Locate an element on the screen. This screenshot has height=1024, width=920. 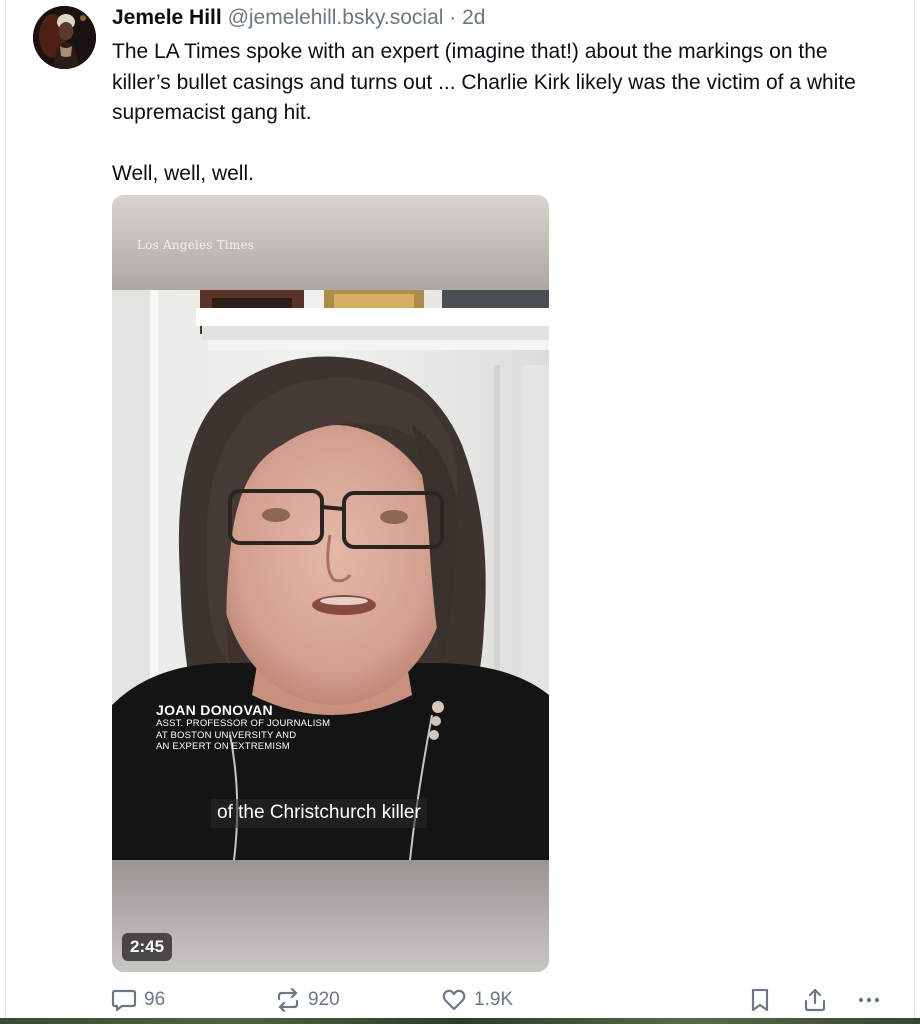
avatar-image is located at coordinates (64, 37).